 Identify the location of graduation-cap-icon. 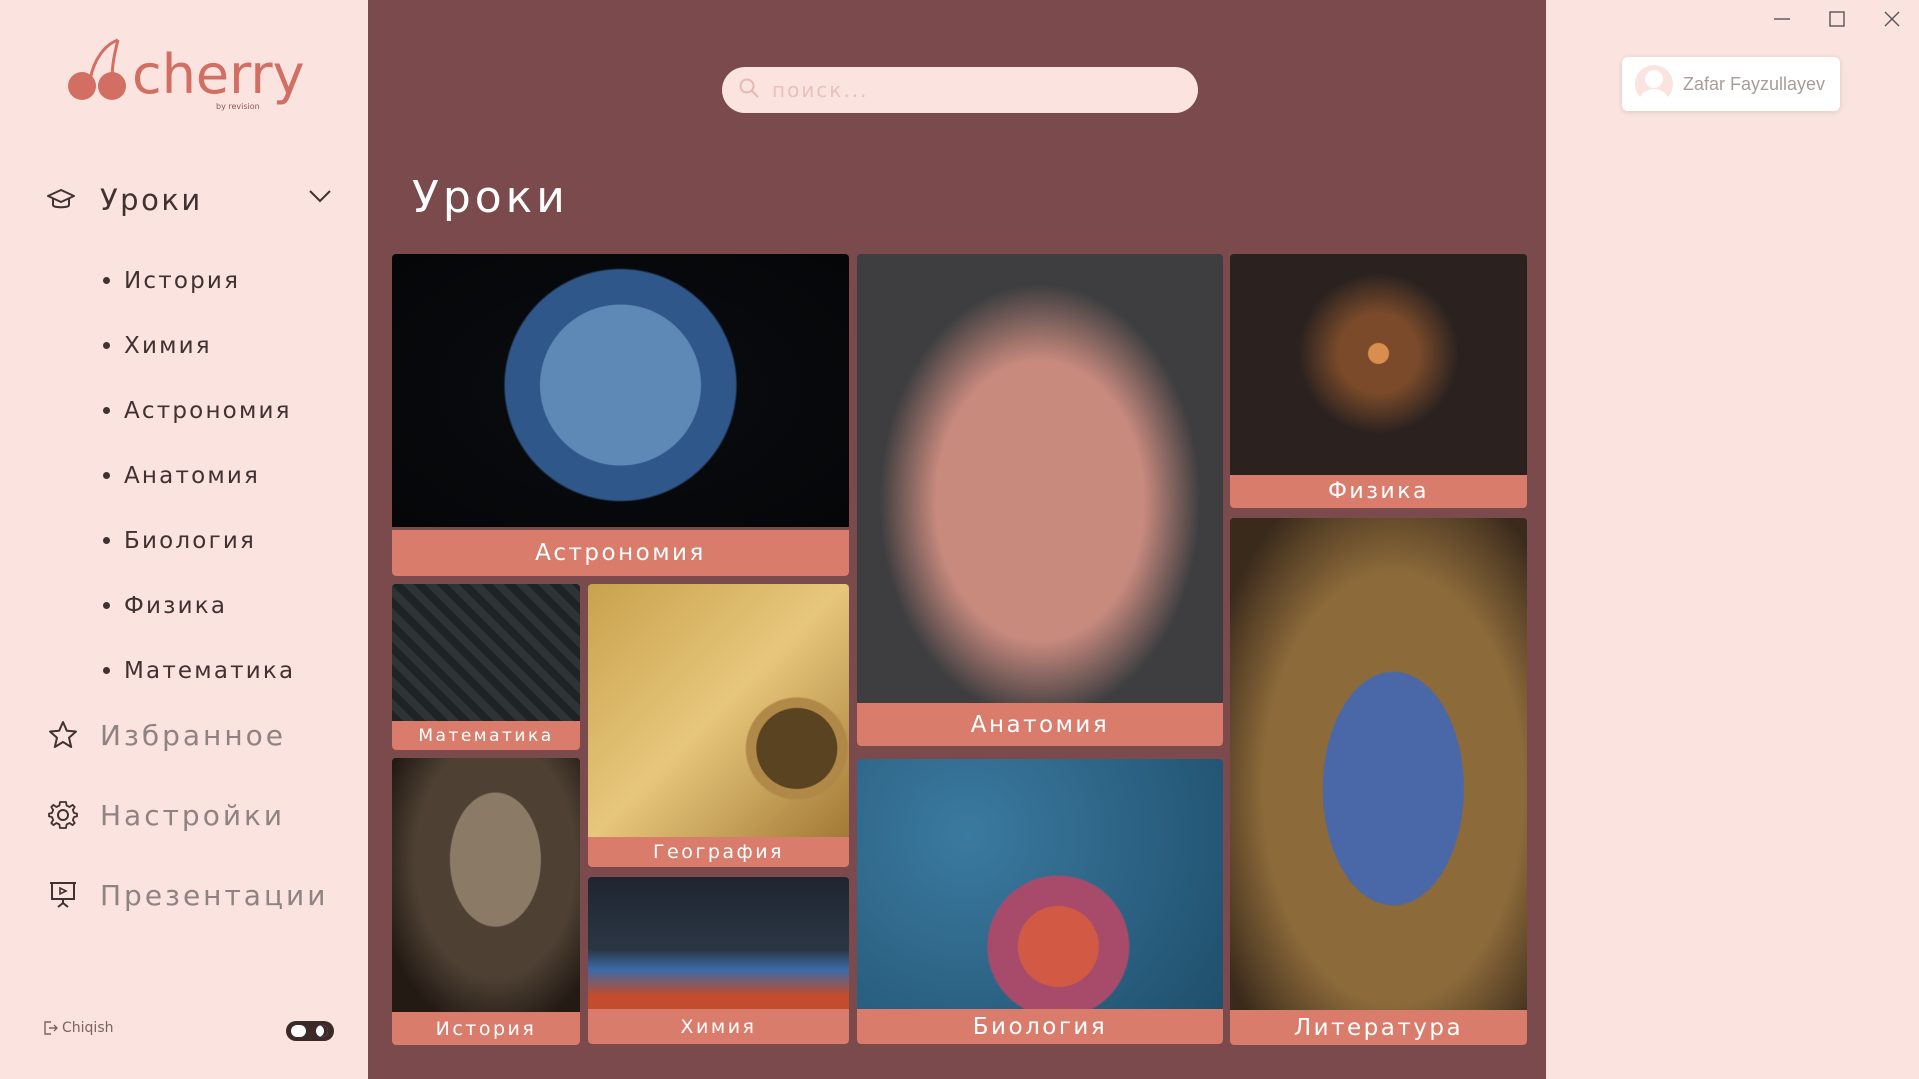
(61, 200).